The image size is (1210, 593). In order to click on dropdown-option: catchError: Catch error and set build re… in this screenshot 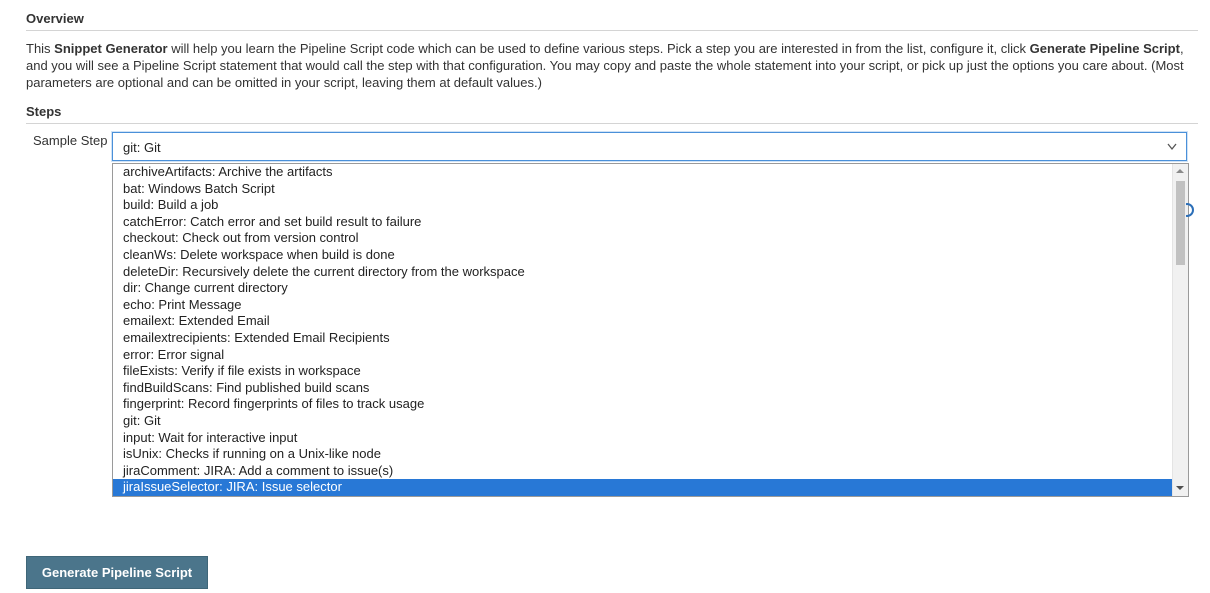, I will do `click(642, 222)`.